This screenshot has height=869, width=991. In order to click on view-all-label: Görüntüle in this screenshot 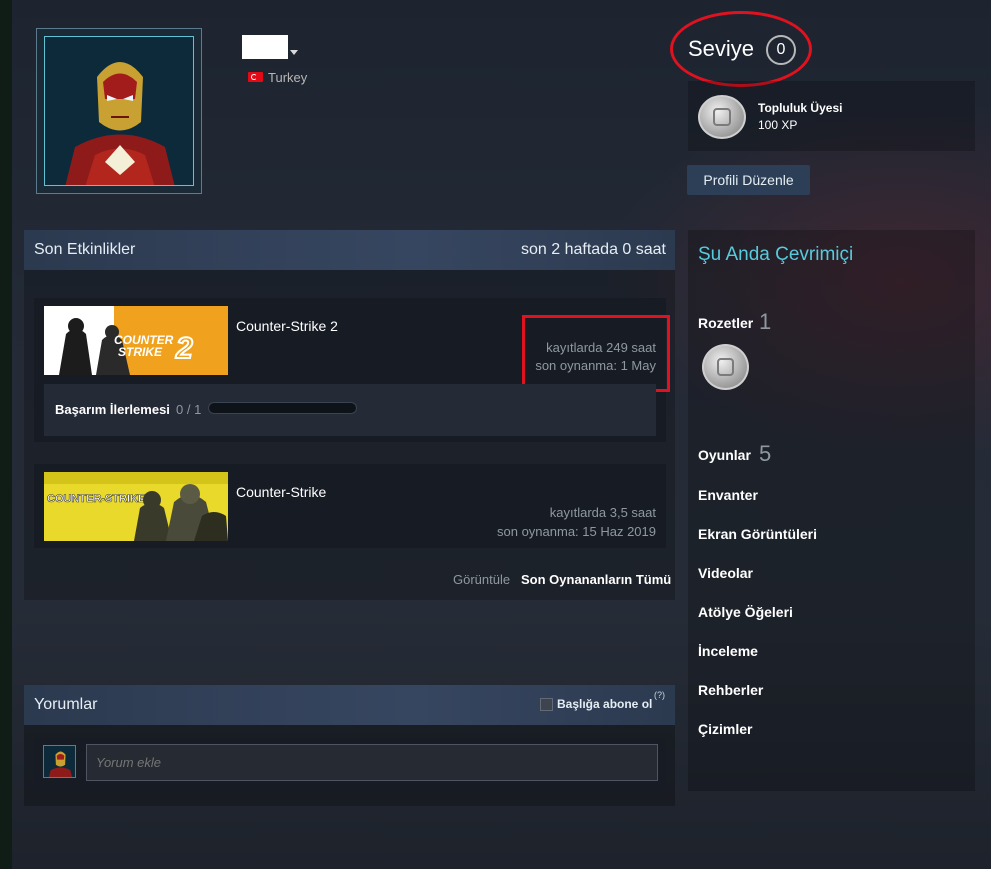, I will do `click(482, 579)`.